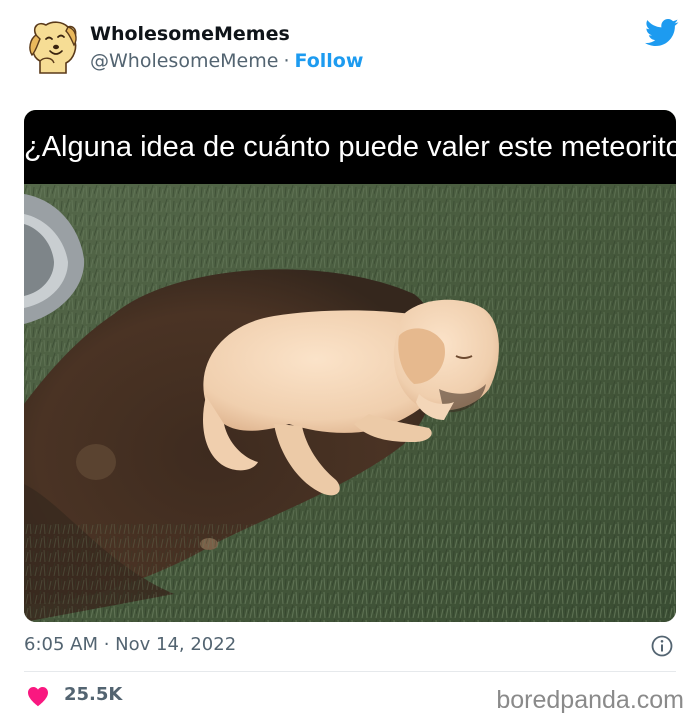 Image resolution: width=700 pixels, height=725 pixels. I want to click on info-icon, so click(662, 646).